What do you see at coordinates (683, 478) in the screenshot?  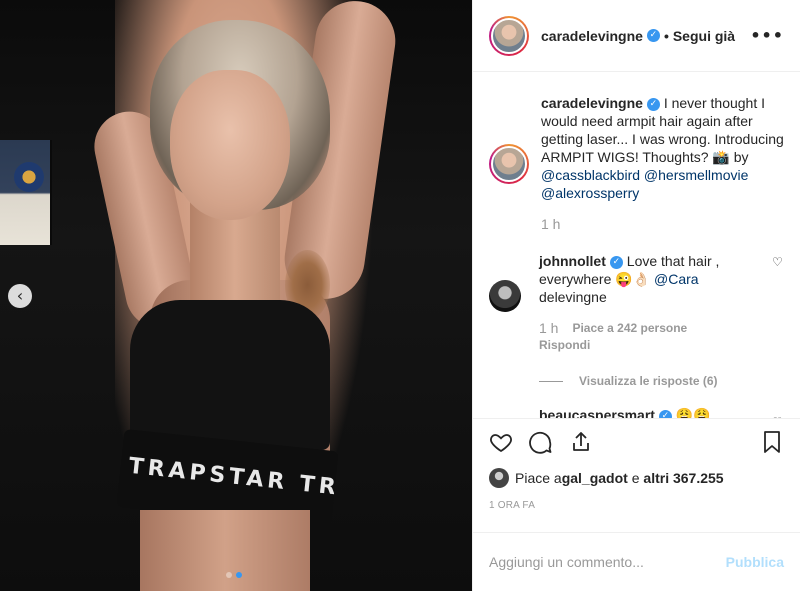 I see `likes-count: altri 367.255` at bounding box center [683, 478].